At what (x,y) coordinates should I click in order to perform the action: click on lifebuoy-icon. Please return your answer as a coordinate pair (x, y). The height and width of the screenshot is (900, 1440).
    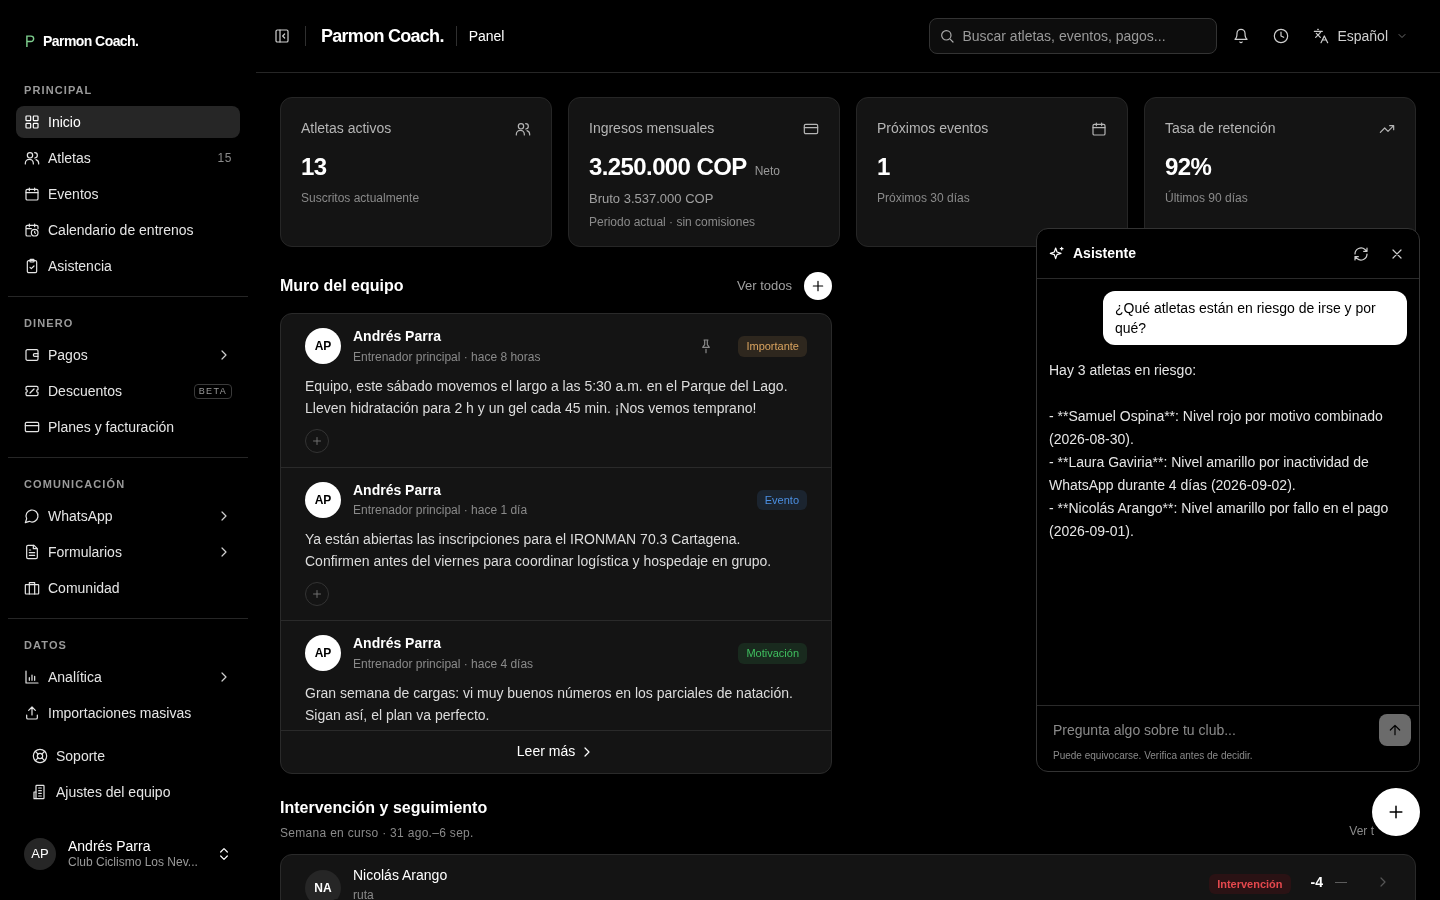
    Looking at the image, I should click on (40, 756).